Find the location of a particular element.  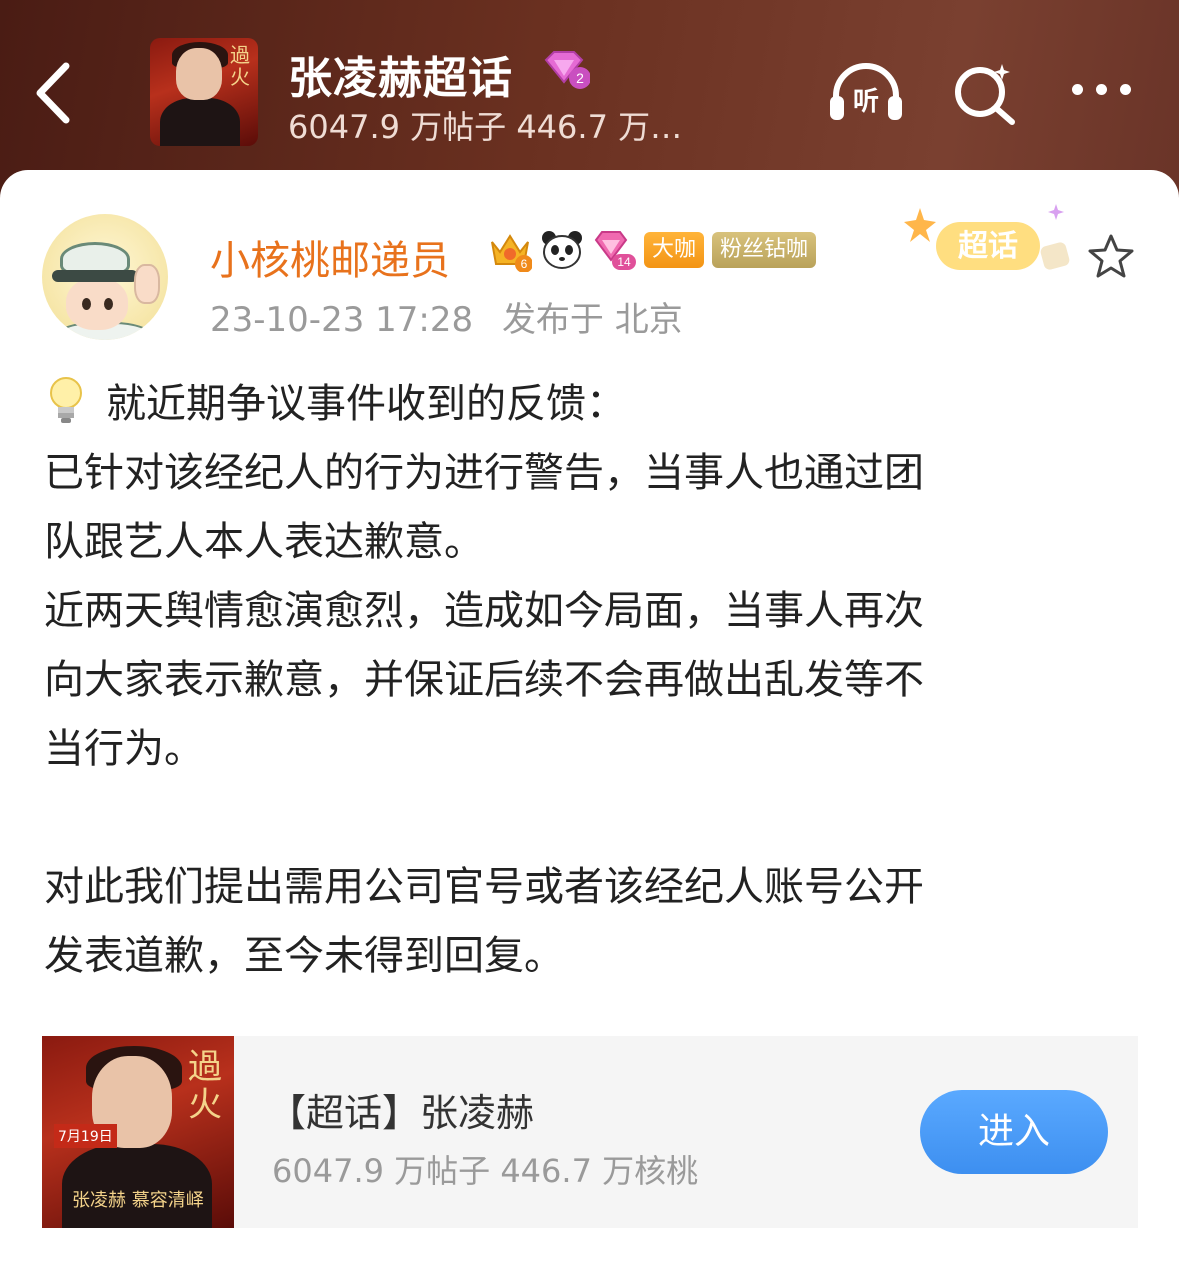

topic-cover-image: 過火 7月19日 张凌赫 慕容清峄 is located at coordinates (138, 1132).